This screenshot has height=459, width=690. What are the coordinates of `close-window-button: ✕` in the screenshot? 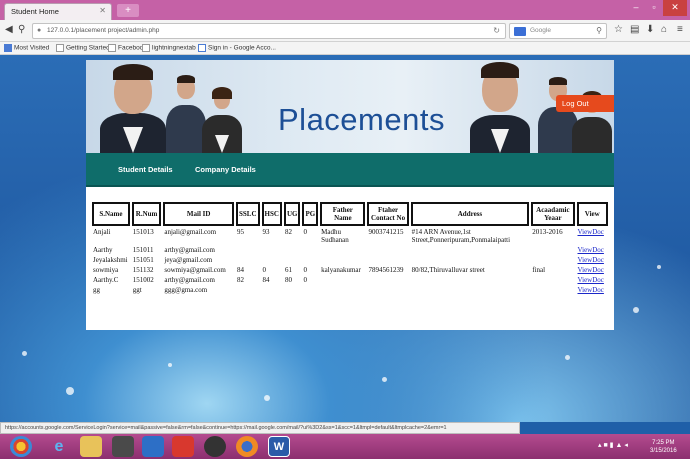 It's located at (675, 8).